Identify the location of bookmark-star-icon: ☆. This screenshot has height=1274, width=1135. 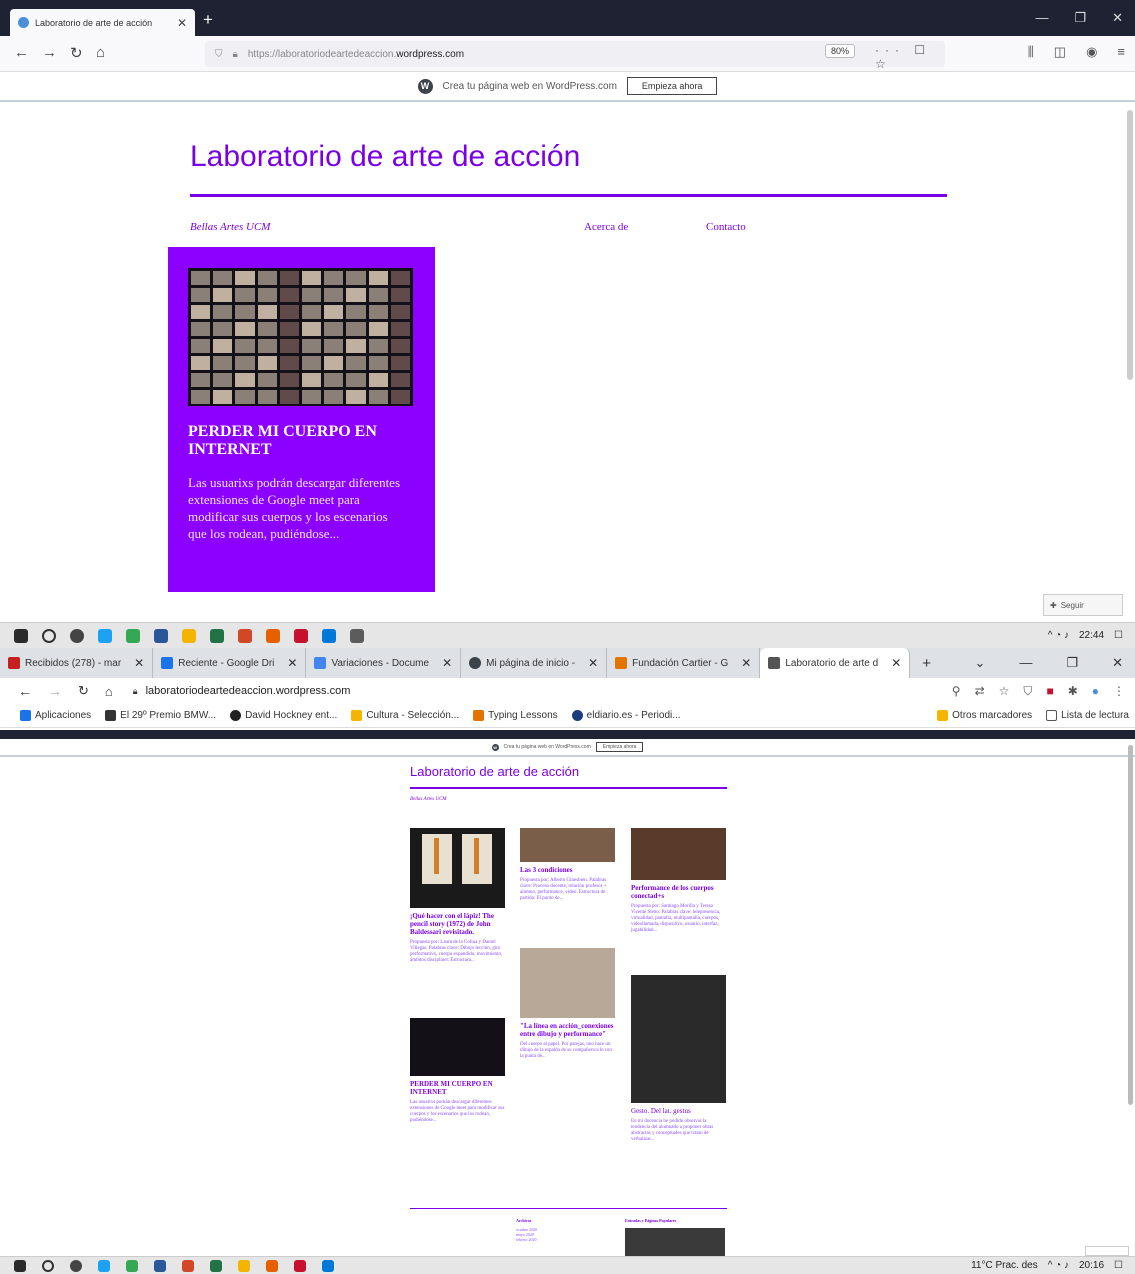
(1004, 691).